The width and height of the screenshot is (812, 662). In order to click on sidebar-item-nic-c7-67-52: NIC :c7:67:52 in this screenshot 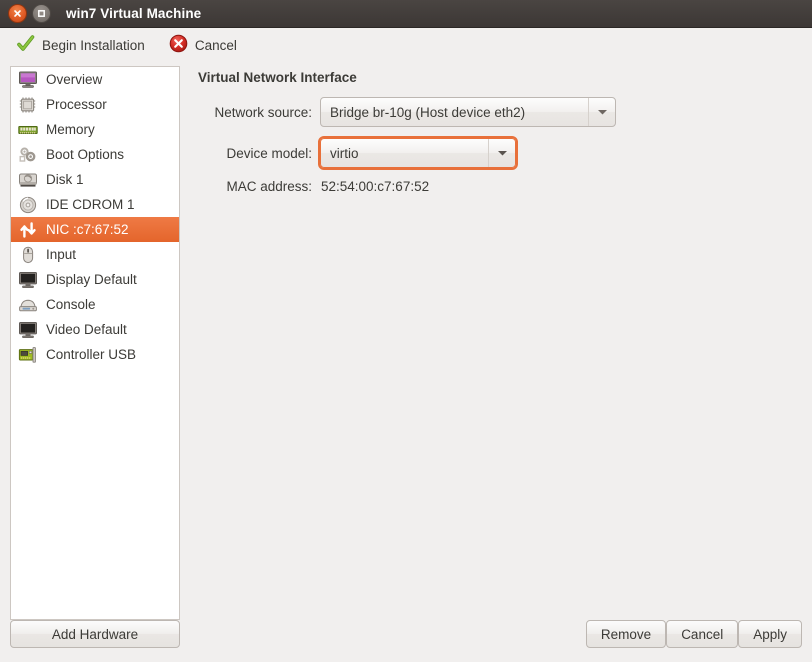, I will do `click(95, 229)`.